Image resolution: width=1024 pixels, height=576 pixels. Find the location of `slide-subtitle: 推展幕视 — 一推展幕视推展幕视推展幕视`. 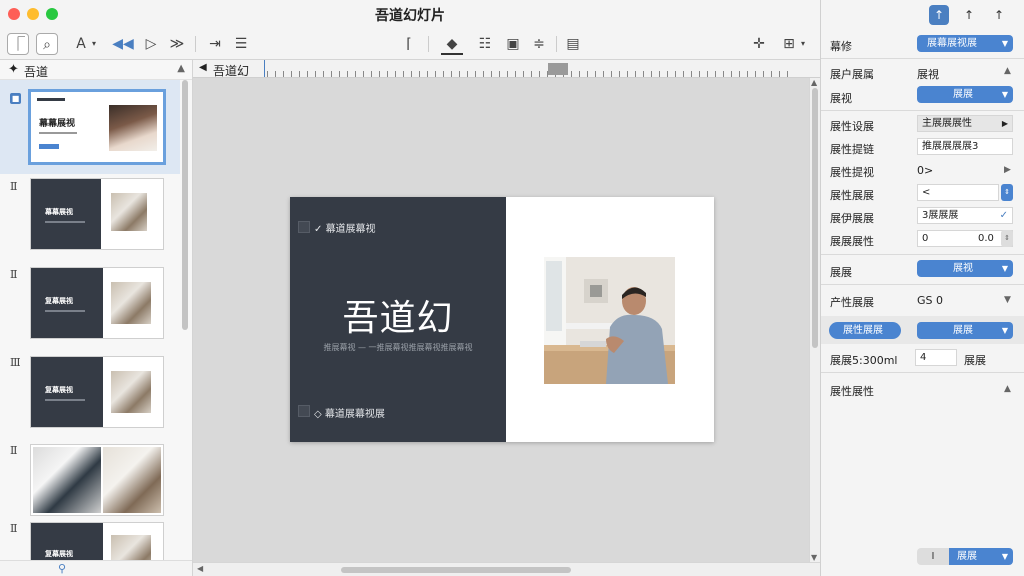

slide-subtitle: 推展幕视 — 一推展幕视推展幕视推展幕视 is located at coordinates (398, 347).